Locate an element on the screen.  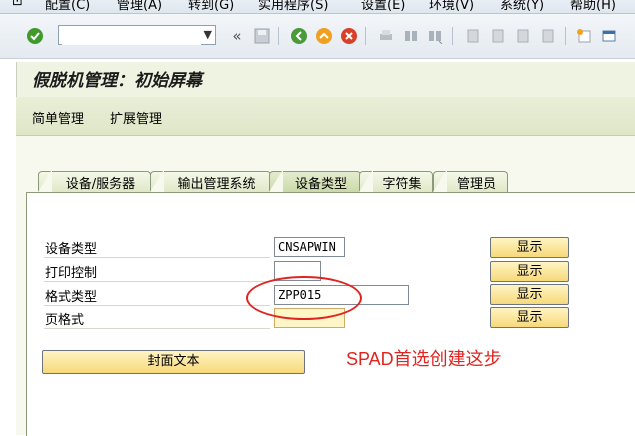
show-page-format-button: 显示 is located at coordinates (529, 317).